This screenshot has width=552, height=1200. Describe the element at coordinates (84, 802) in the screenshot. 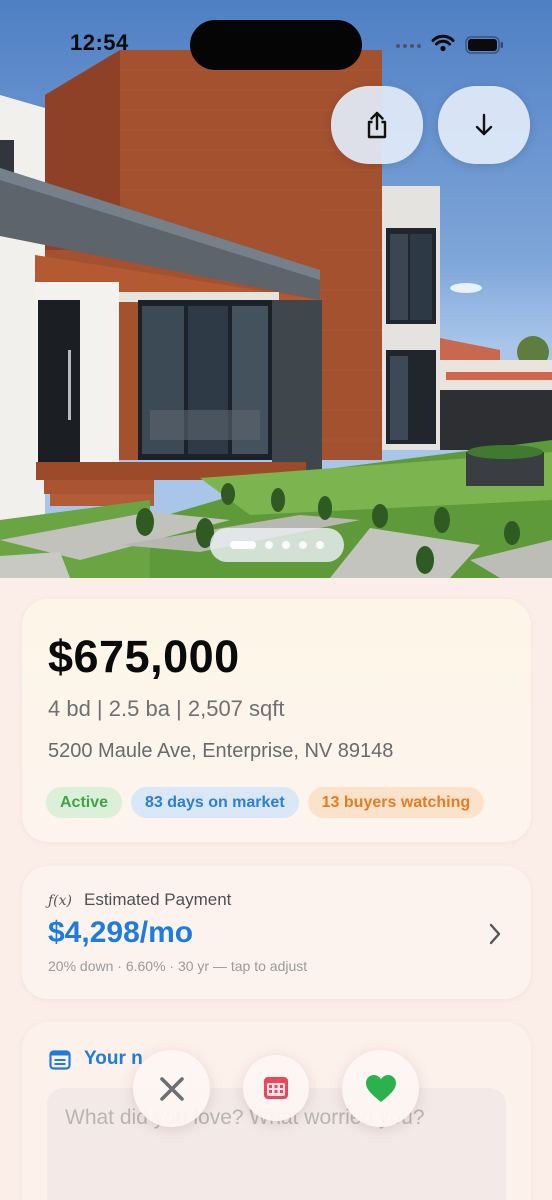

I see `status-badge: Active` at that location.